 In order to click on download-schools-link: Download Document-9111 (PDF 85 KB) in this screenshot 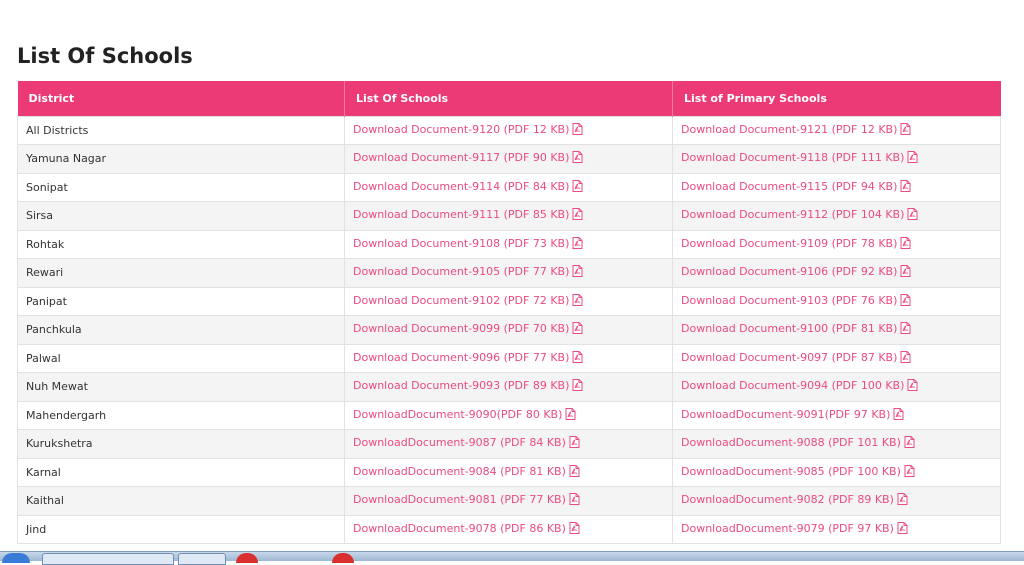, I will do `click(468, 214)`.